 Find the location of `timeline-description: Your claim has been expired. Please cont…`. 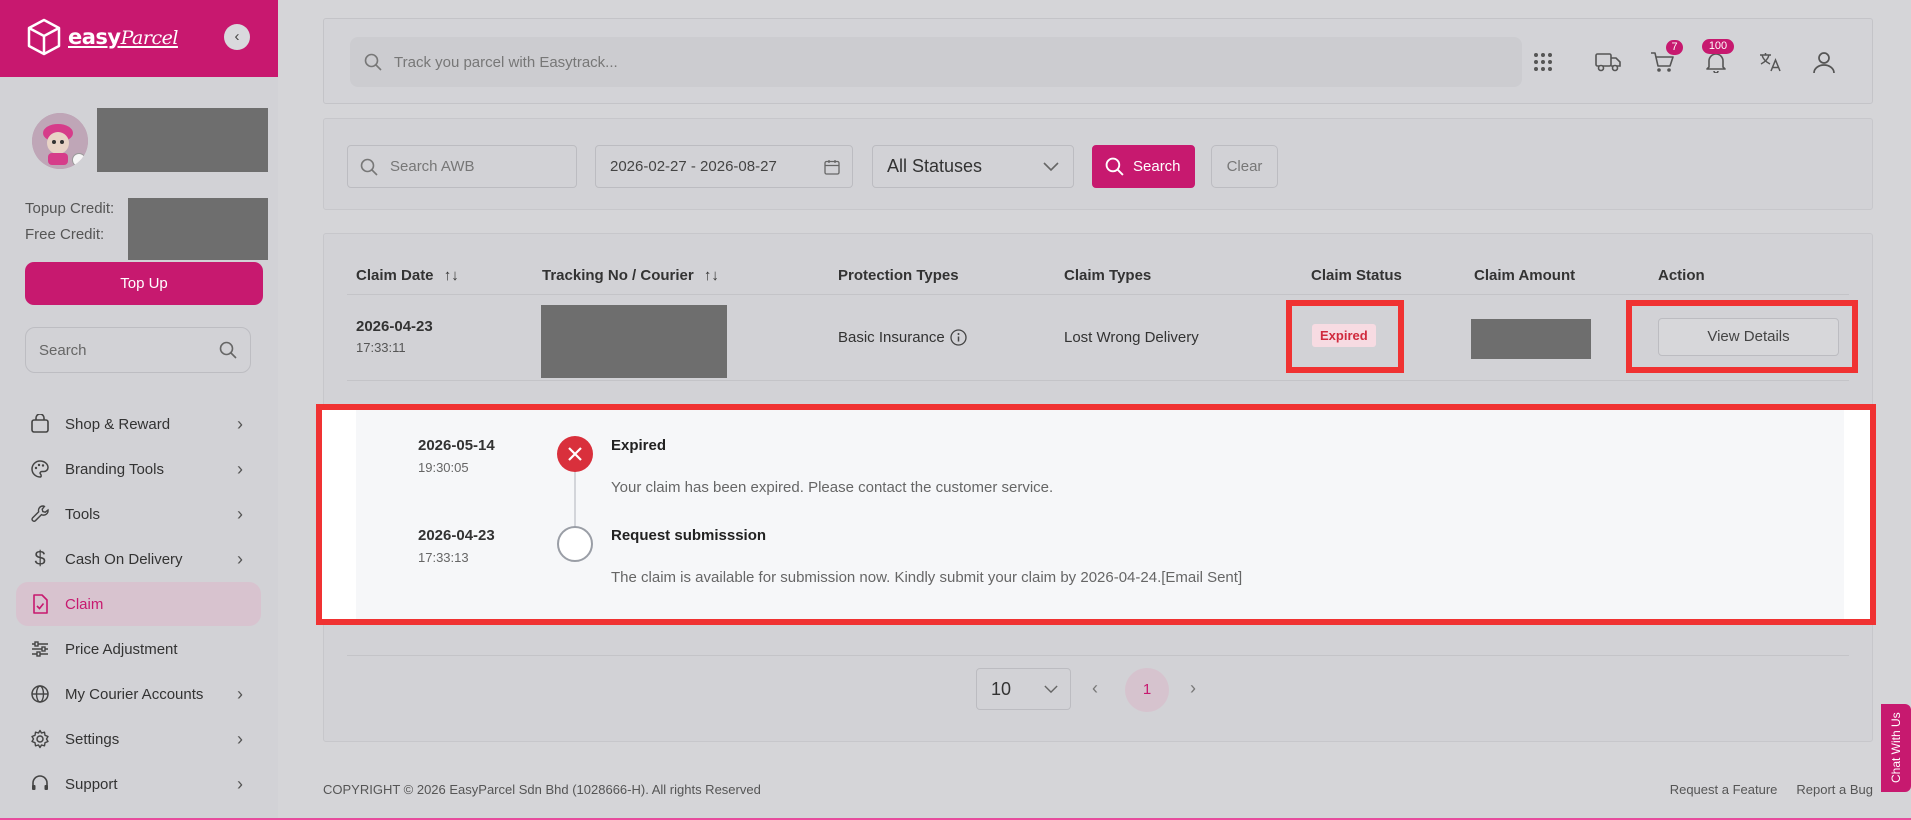

timeline-description: Your claim has been expired. Please cont… is located at coordinates (832, 487).